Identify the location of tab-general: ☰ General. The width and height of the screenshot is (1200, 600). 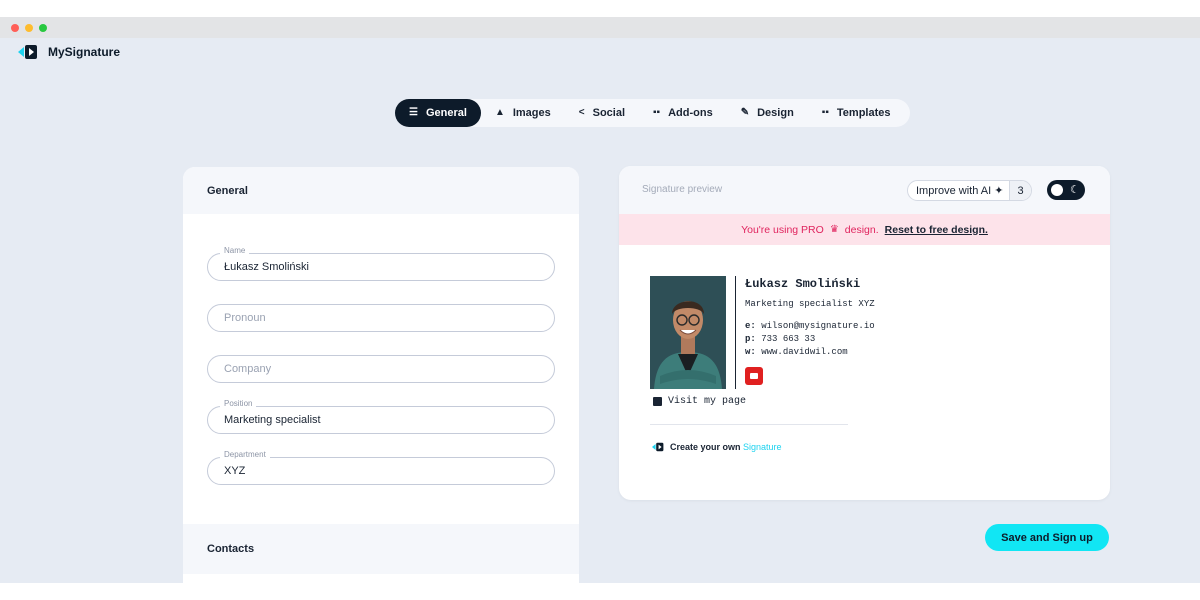
(438, 113).